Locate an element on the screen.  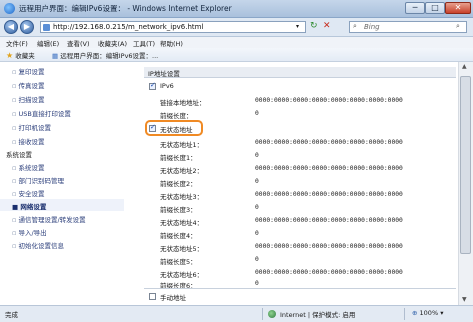
stateless-addr-label: 无状态地址2： is located at coordinates (182, 171).